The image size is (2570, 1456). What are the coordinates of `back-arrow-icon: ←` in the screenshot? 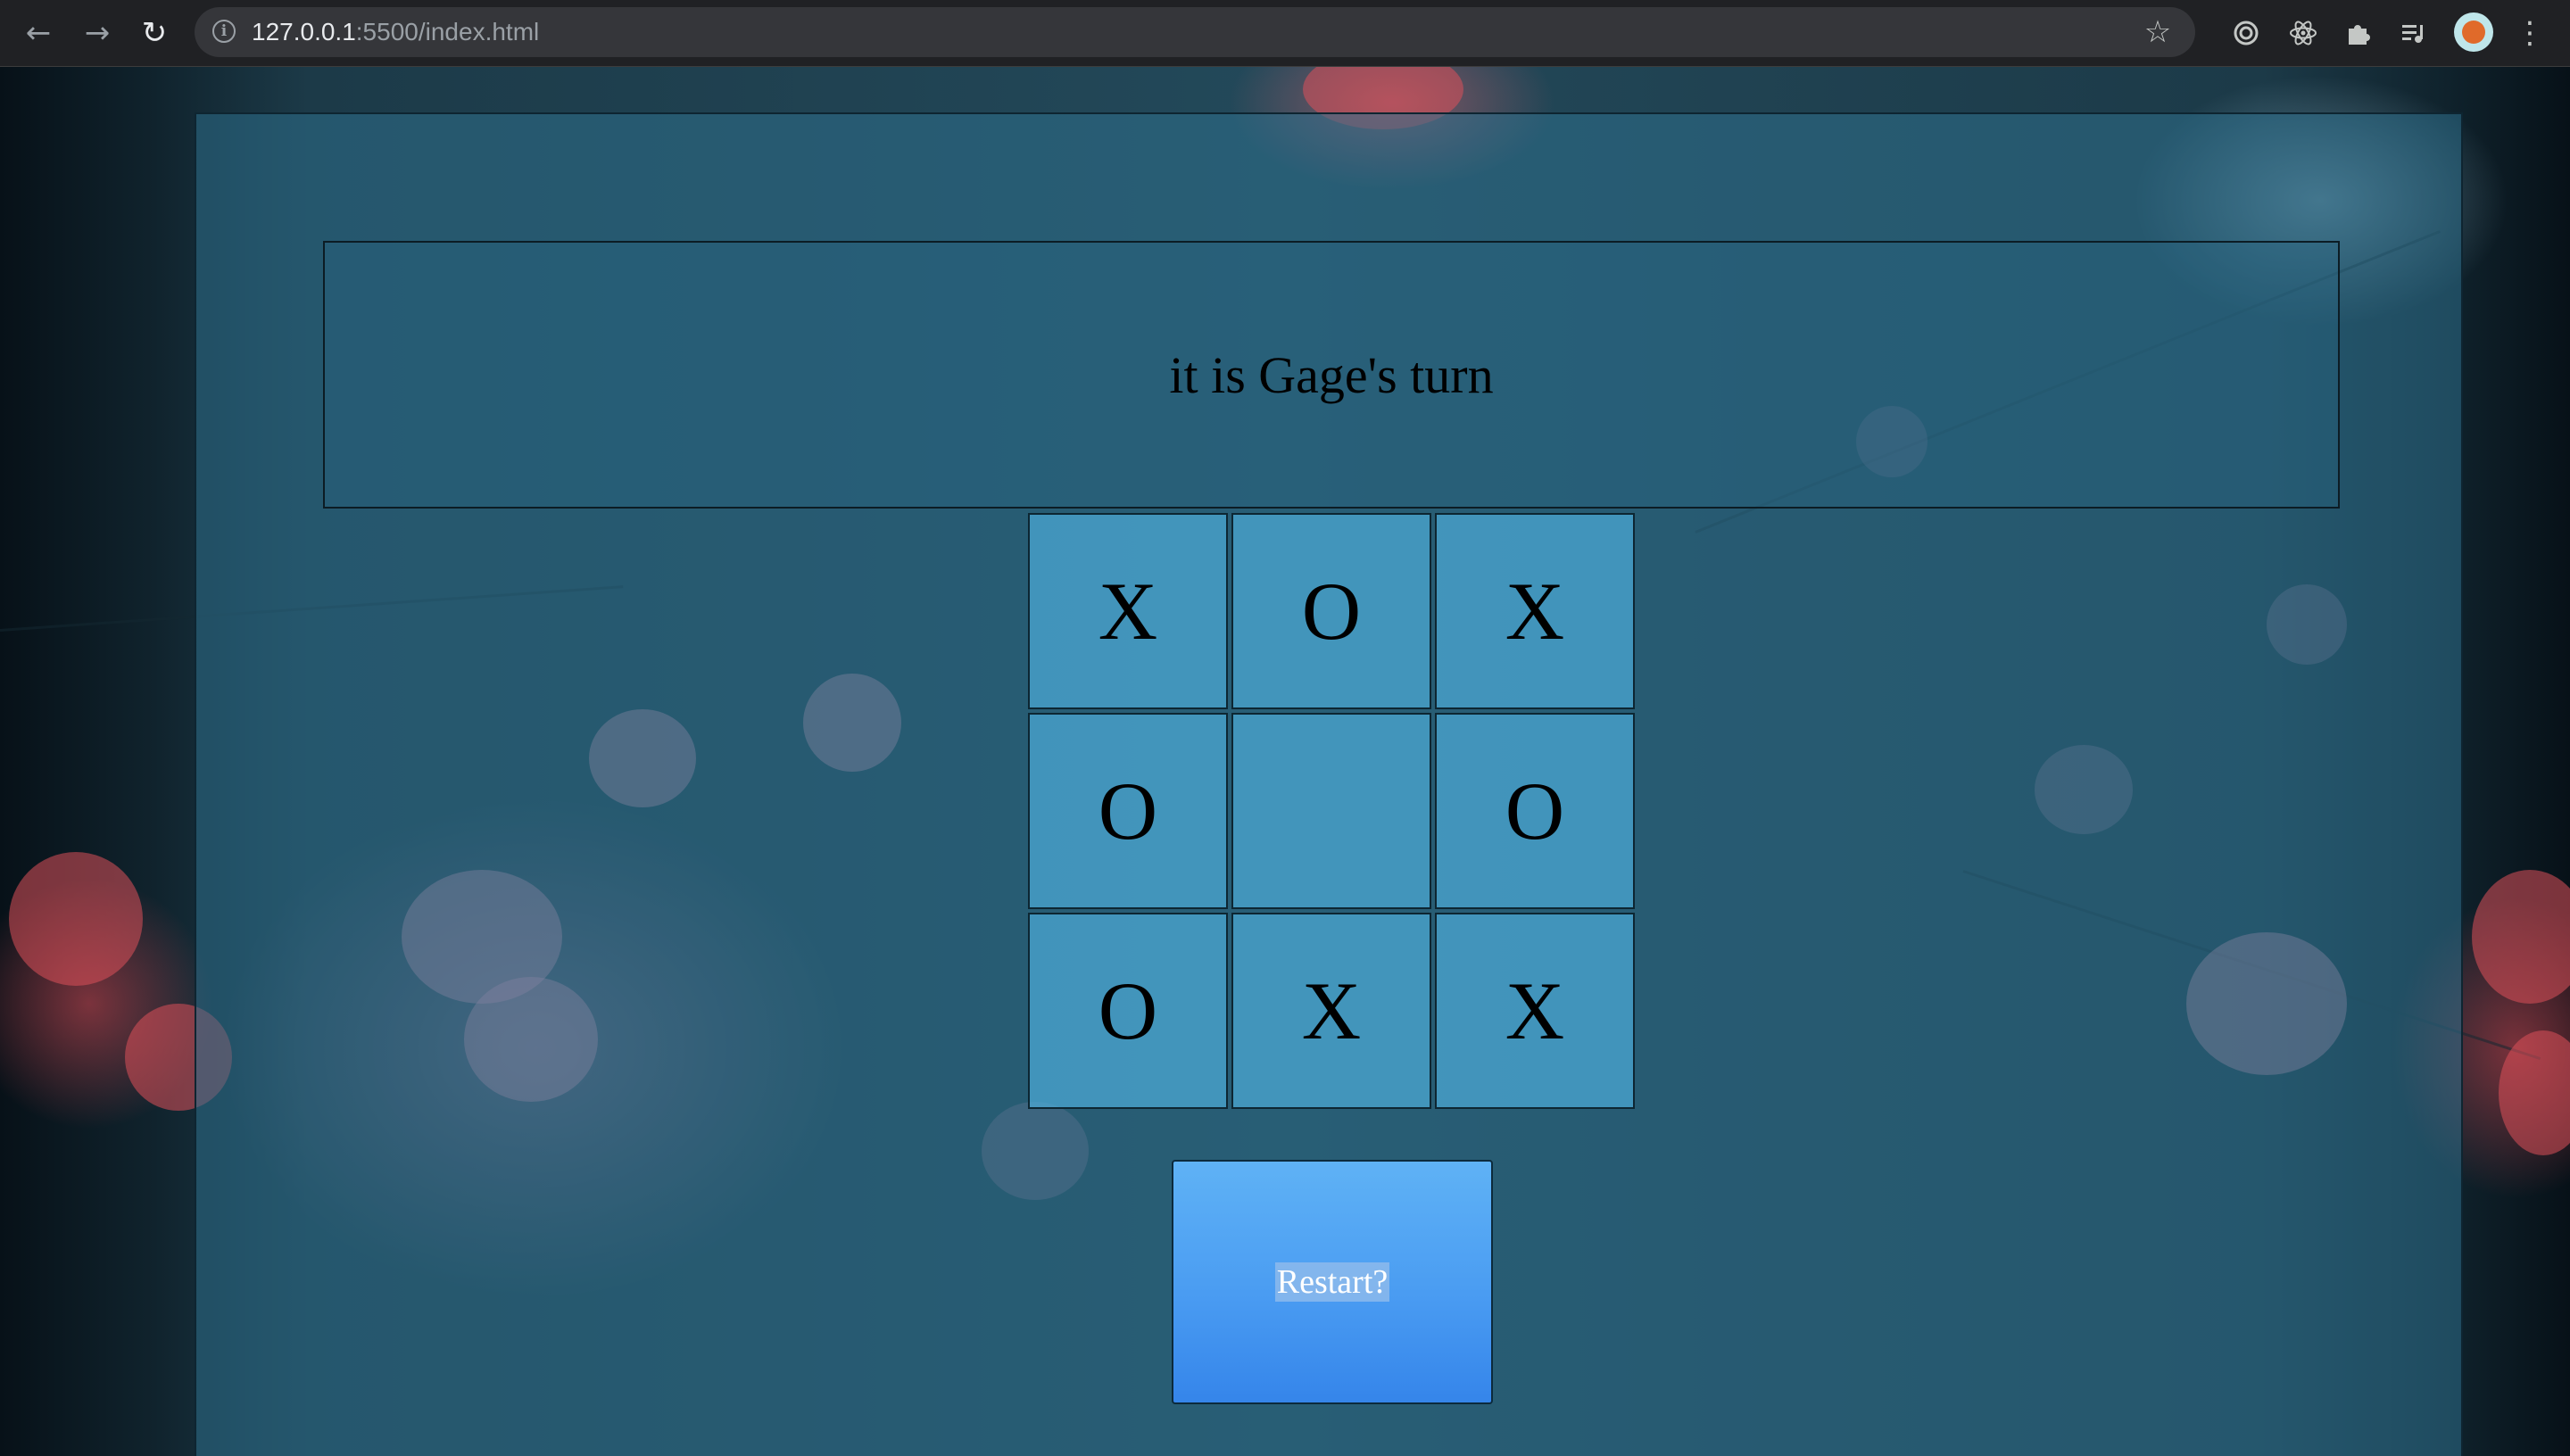 It's located at (39, 33).